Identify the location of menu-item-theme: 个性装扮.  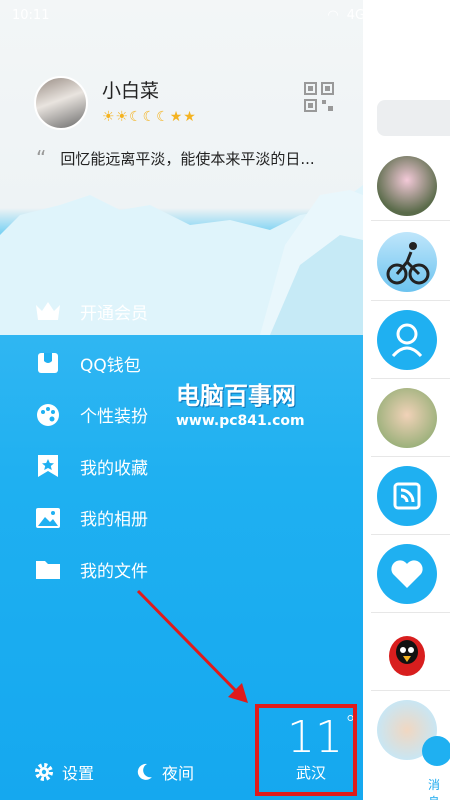
(91, 415).